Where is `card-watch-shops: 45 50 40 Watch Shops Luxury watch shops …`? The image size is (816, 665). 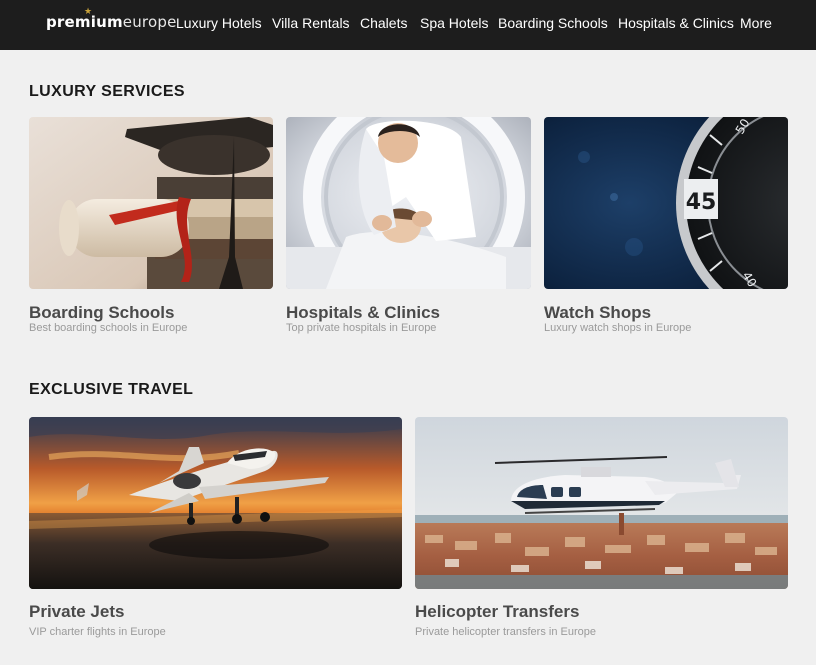 card-watch-shops: 45 50 40 Watch Shops Luxury watch shops … is located at coordinates (666, 227).